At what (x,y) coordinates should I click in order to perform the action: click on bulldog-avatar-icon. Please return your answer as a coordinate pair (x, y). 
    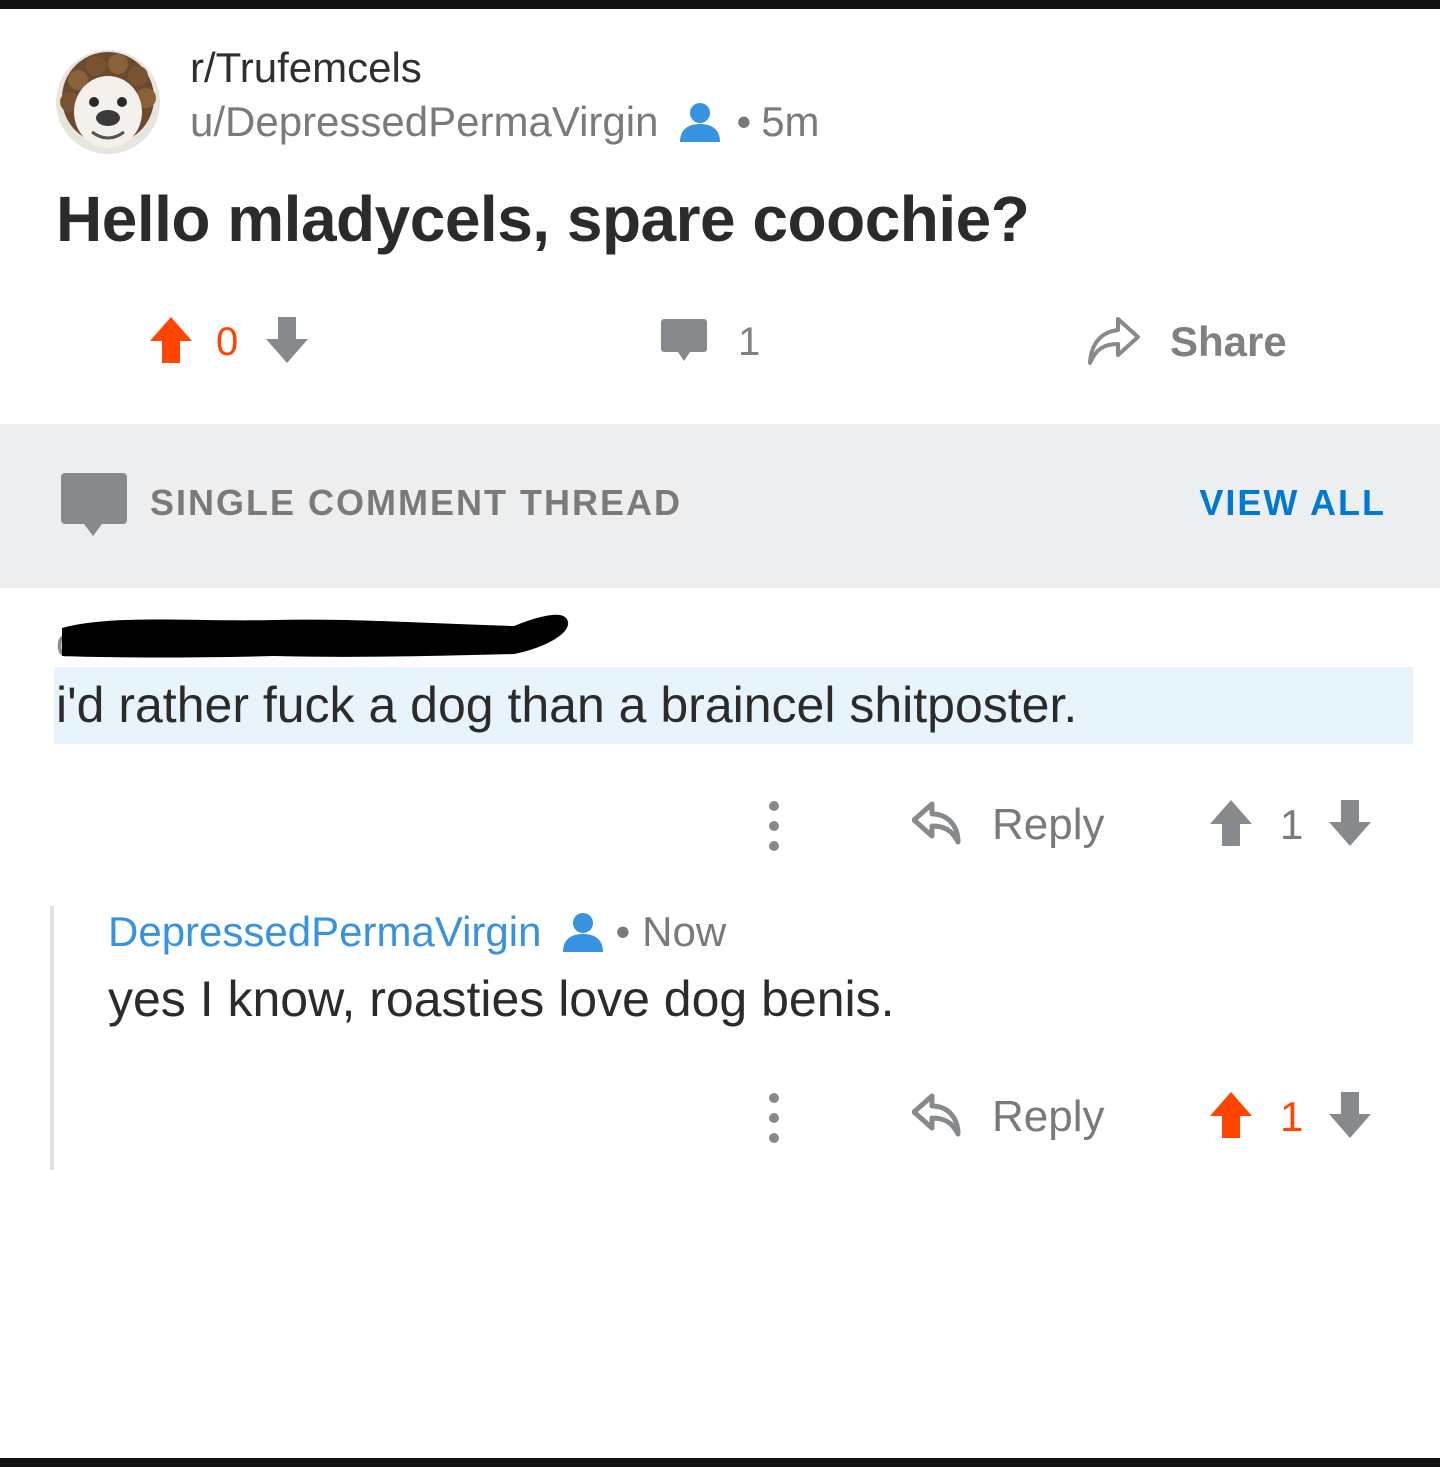
    Looking at the image, I should click on (108, 102).